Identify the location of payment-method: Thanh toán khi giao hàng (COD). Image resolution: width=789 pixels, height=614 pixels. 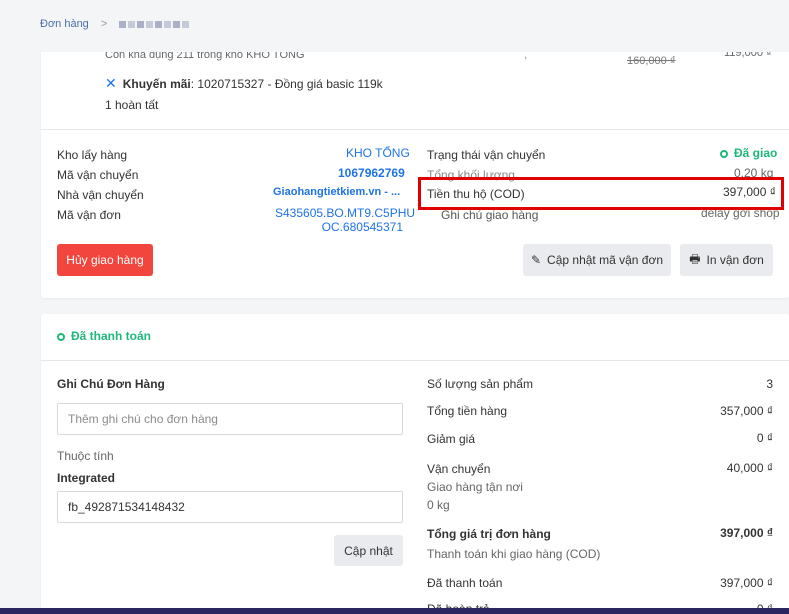
(514, 554).